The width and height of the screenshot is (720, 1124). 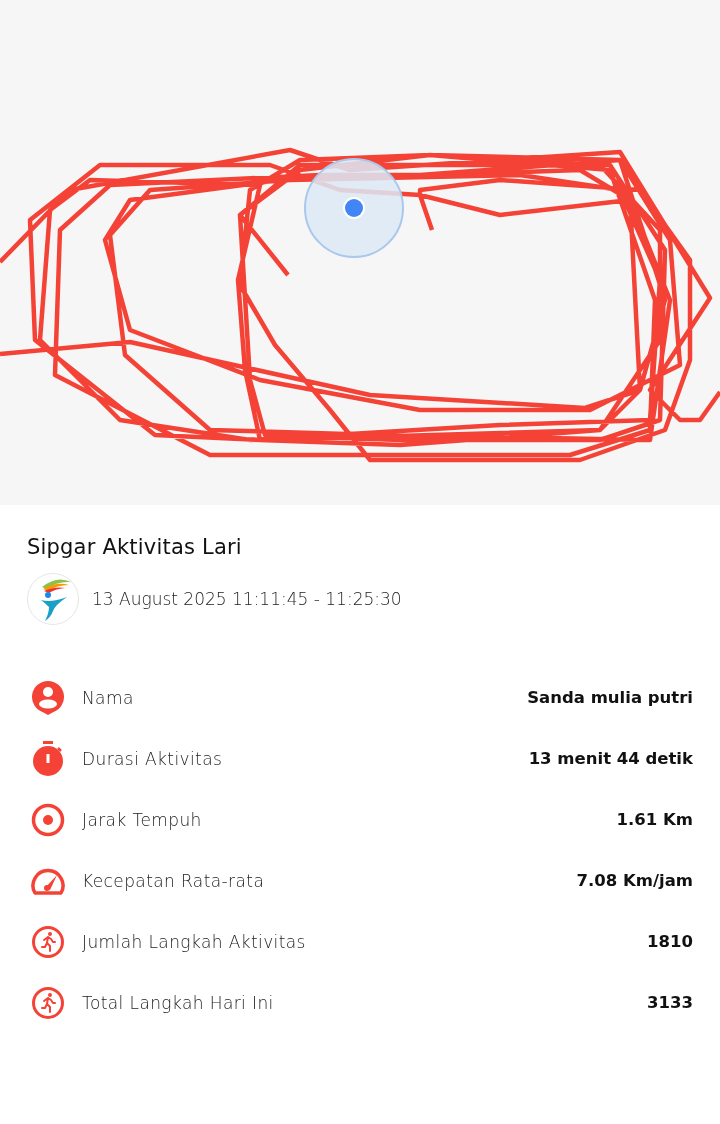 What do you see at coordinates (48, 819) in the screenshot?
I see `target-icon` at bounding box center [48, 819].